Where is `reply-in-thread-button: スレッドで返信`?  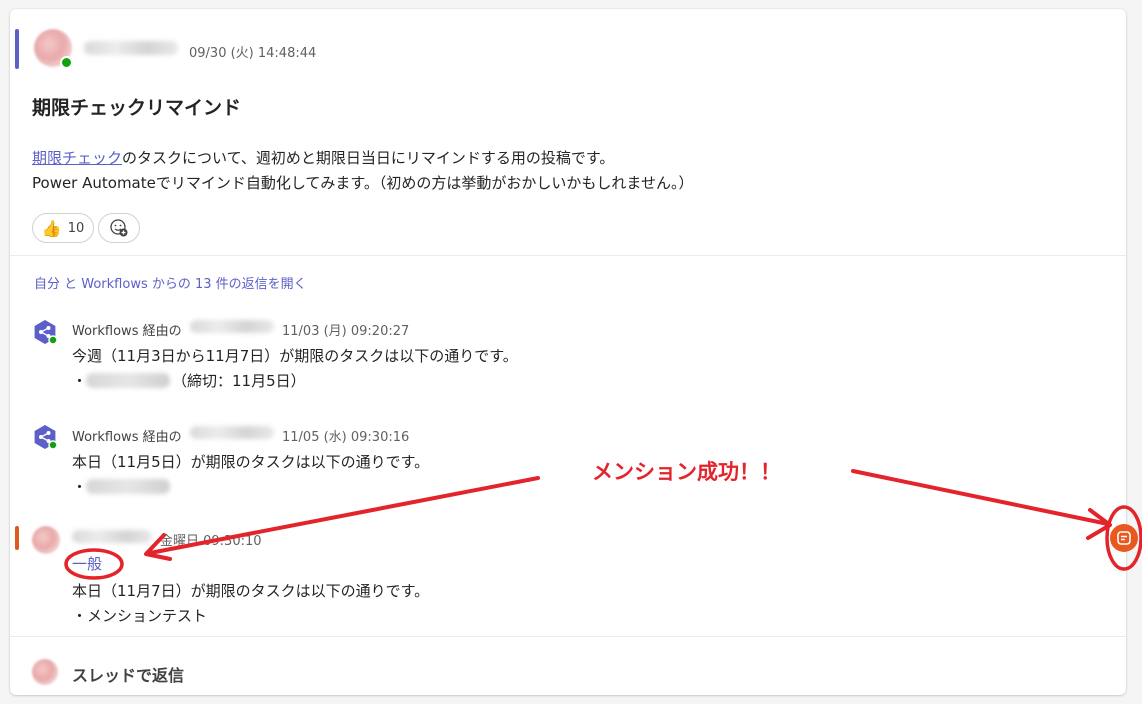 reply-in-thread-button: スレッドで返信 is located at coordinates (128, 674).